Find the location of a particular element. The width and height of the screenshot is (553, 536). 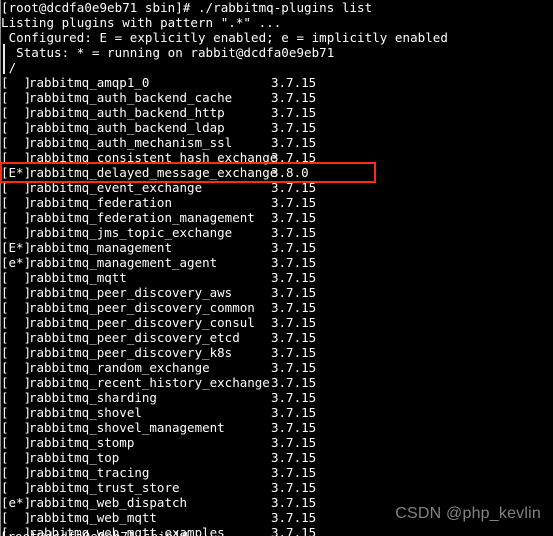

plugin-name: rabbitmq_management is located at coordinates (100, 247).